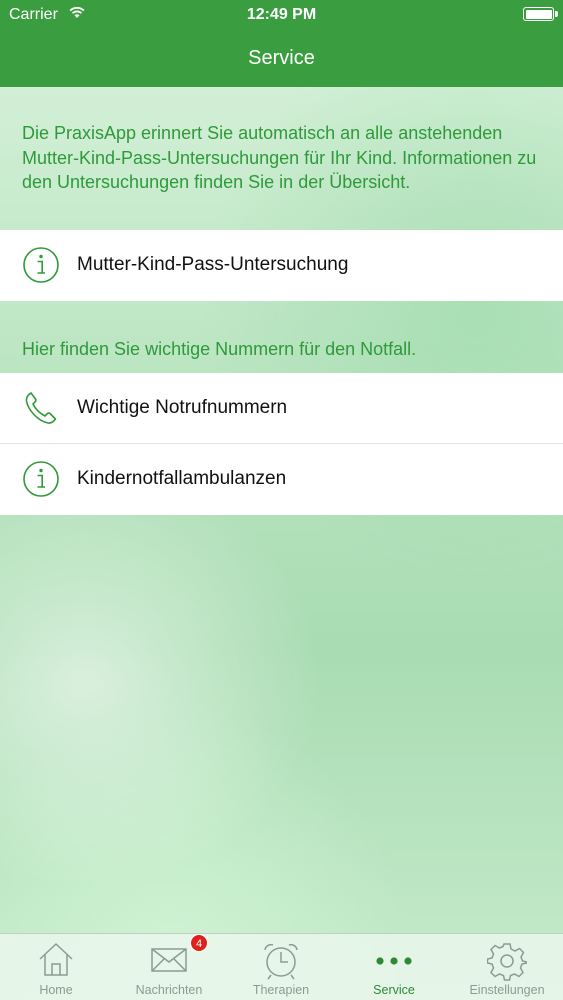  Describe the element at coordinates (182, 407) in the screenshot. I see `list-item-label: Wichtige Notrufnummern` at that location.